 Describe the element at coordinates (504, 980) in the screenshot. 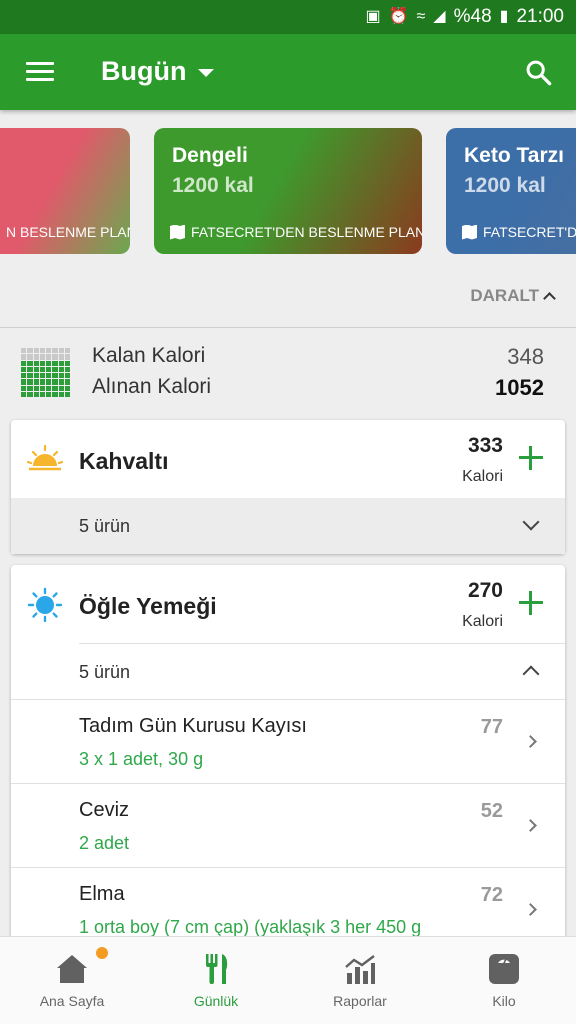

I see `nav-tab-weight: Kilo` at that location.